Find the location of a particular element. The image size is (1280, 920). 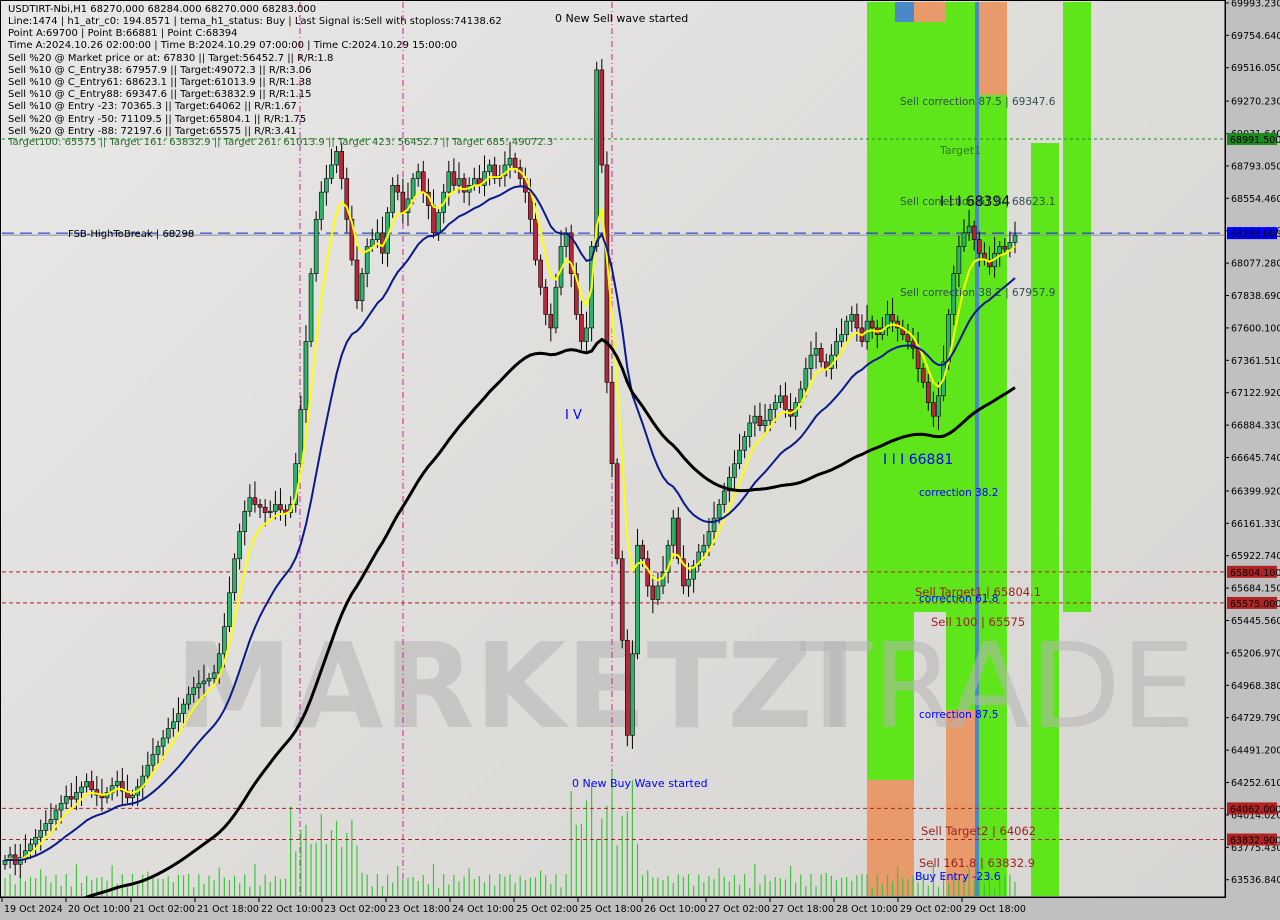

watermark-left: MARKETZI is located at coordinates (516, 686).